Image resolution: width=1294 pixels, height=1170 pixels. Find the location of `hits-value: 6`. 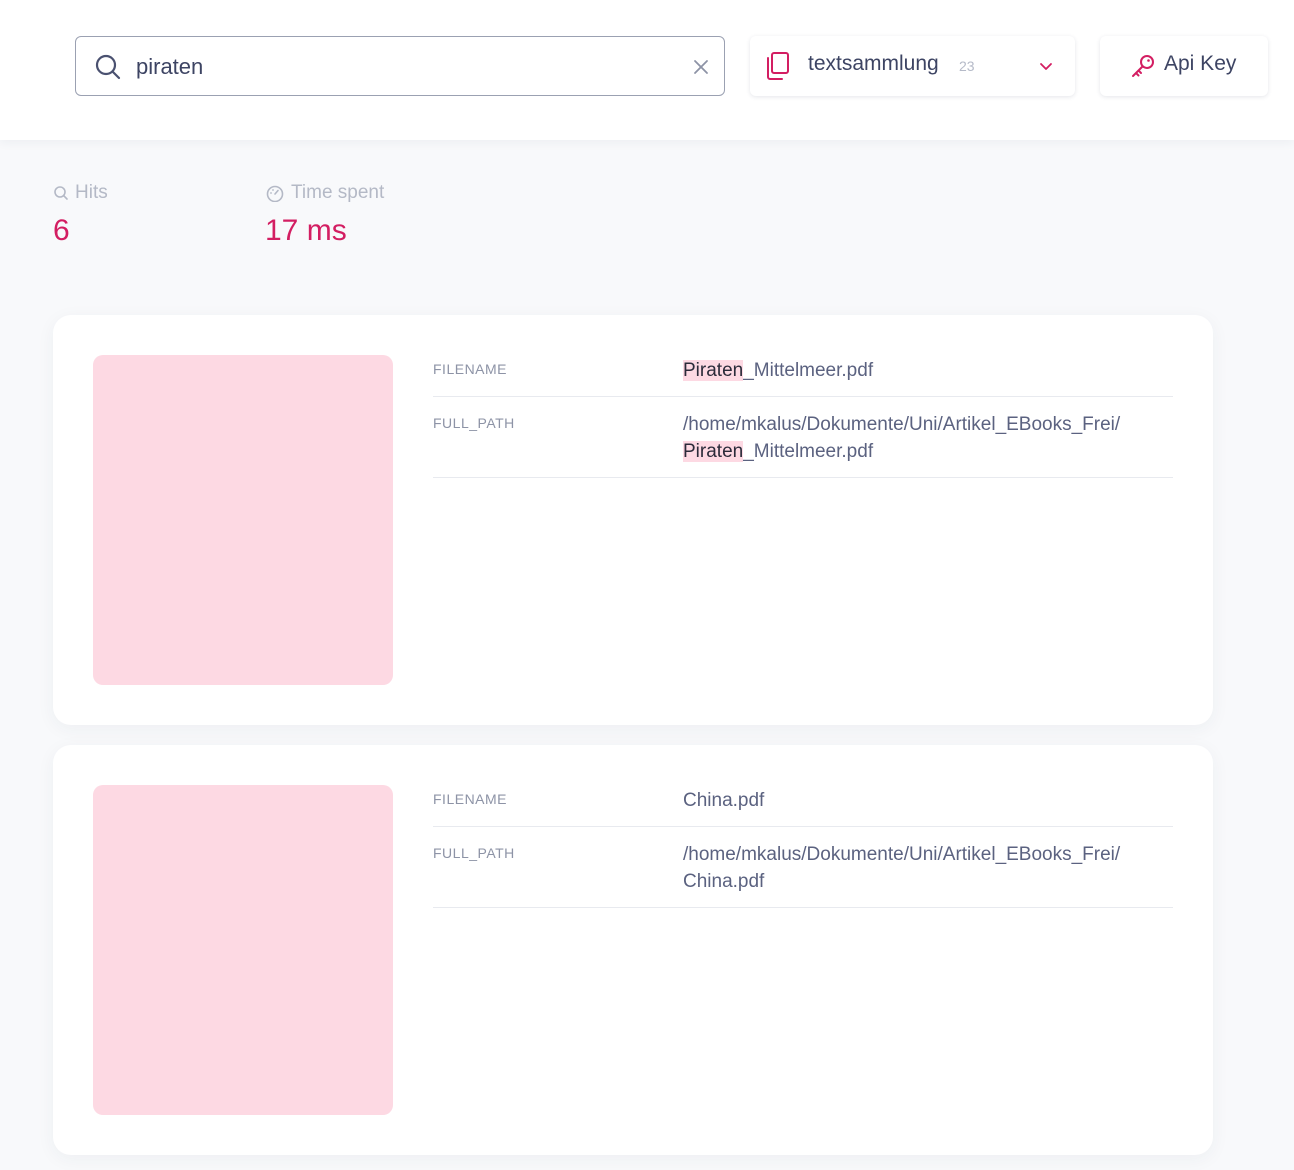

hits-value: 6 is located at coordinates (61, 230).